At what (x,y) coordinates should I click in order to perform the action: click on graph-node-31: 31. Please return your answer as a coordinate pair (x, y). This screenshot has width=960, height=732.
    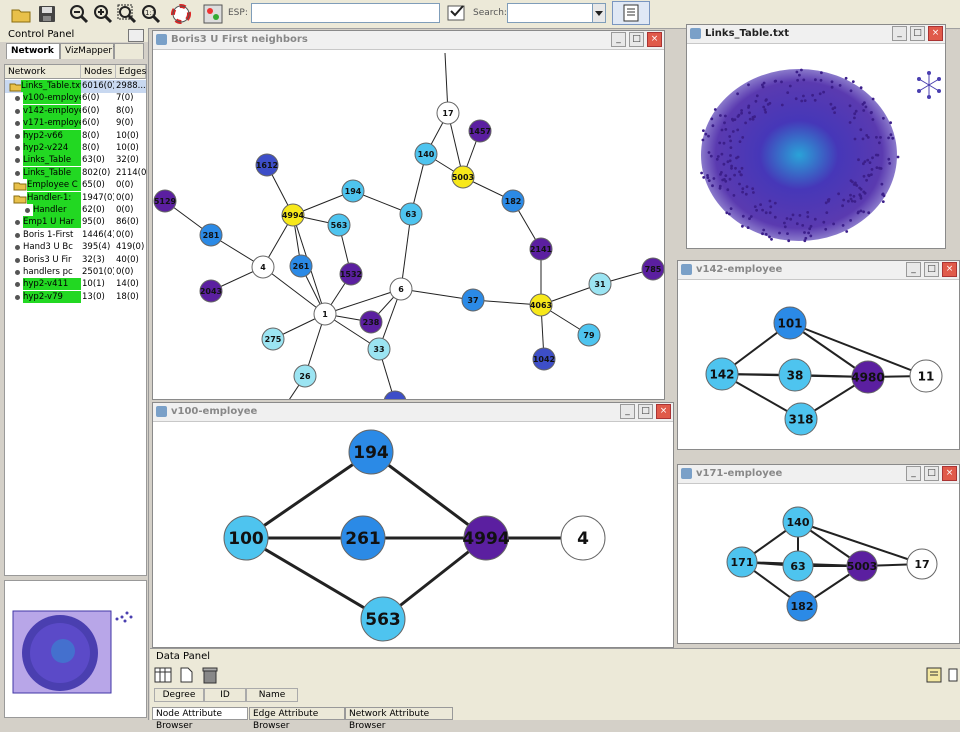
    Looking at the image, I should click on (600, 284).